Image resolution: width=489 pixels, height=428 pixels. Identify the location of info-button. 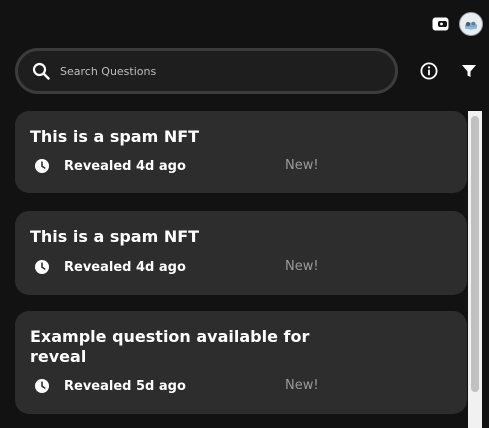
(429, 71).